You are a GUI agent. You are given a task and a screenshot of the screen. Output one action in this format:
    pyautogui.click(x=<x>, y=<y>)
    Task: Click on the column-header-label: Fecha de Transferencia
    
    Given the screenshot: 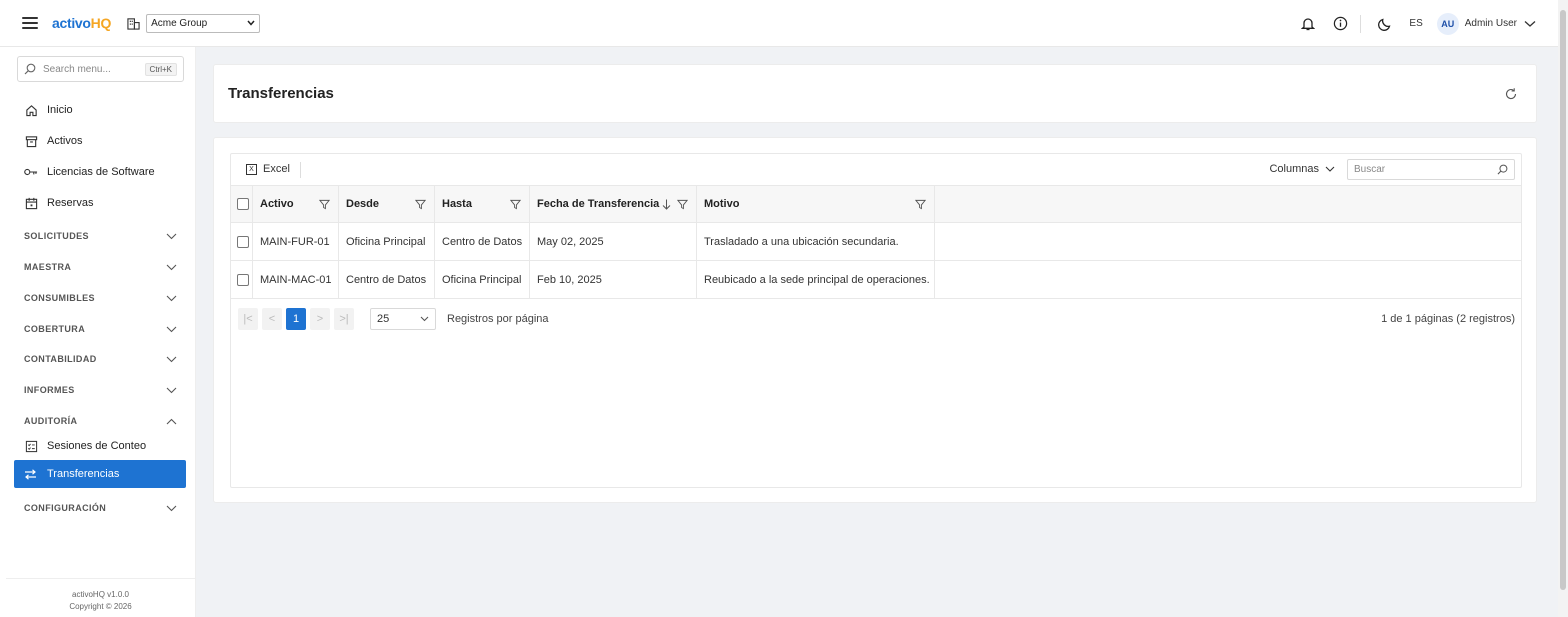 What is the action you would take?
    pyautogui.click(x=598, y=204)
    